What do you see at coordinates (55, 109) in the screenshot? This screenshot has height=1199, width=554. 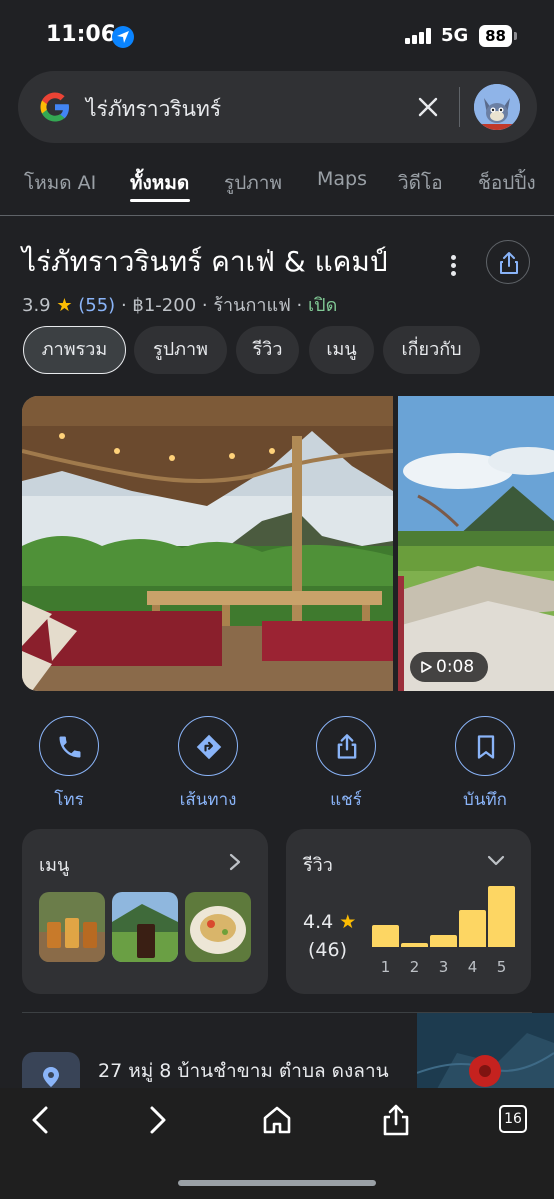 I see `google-logo-icon` at bounding box center [55, 109].